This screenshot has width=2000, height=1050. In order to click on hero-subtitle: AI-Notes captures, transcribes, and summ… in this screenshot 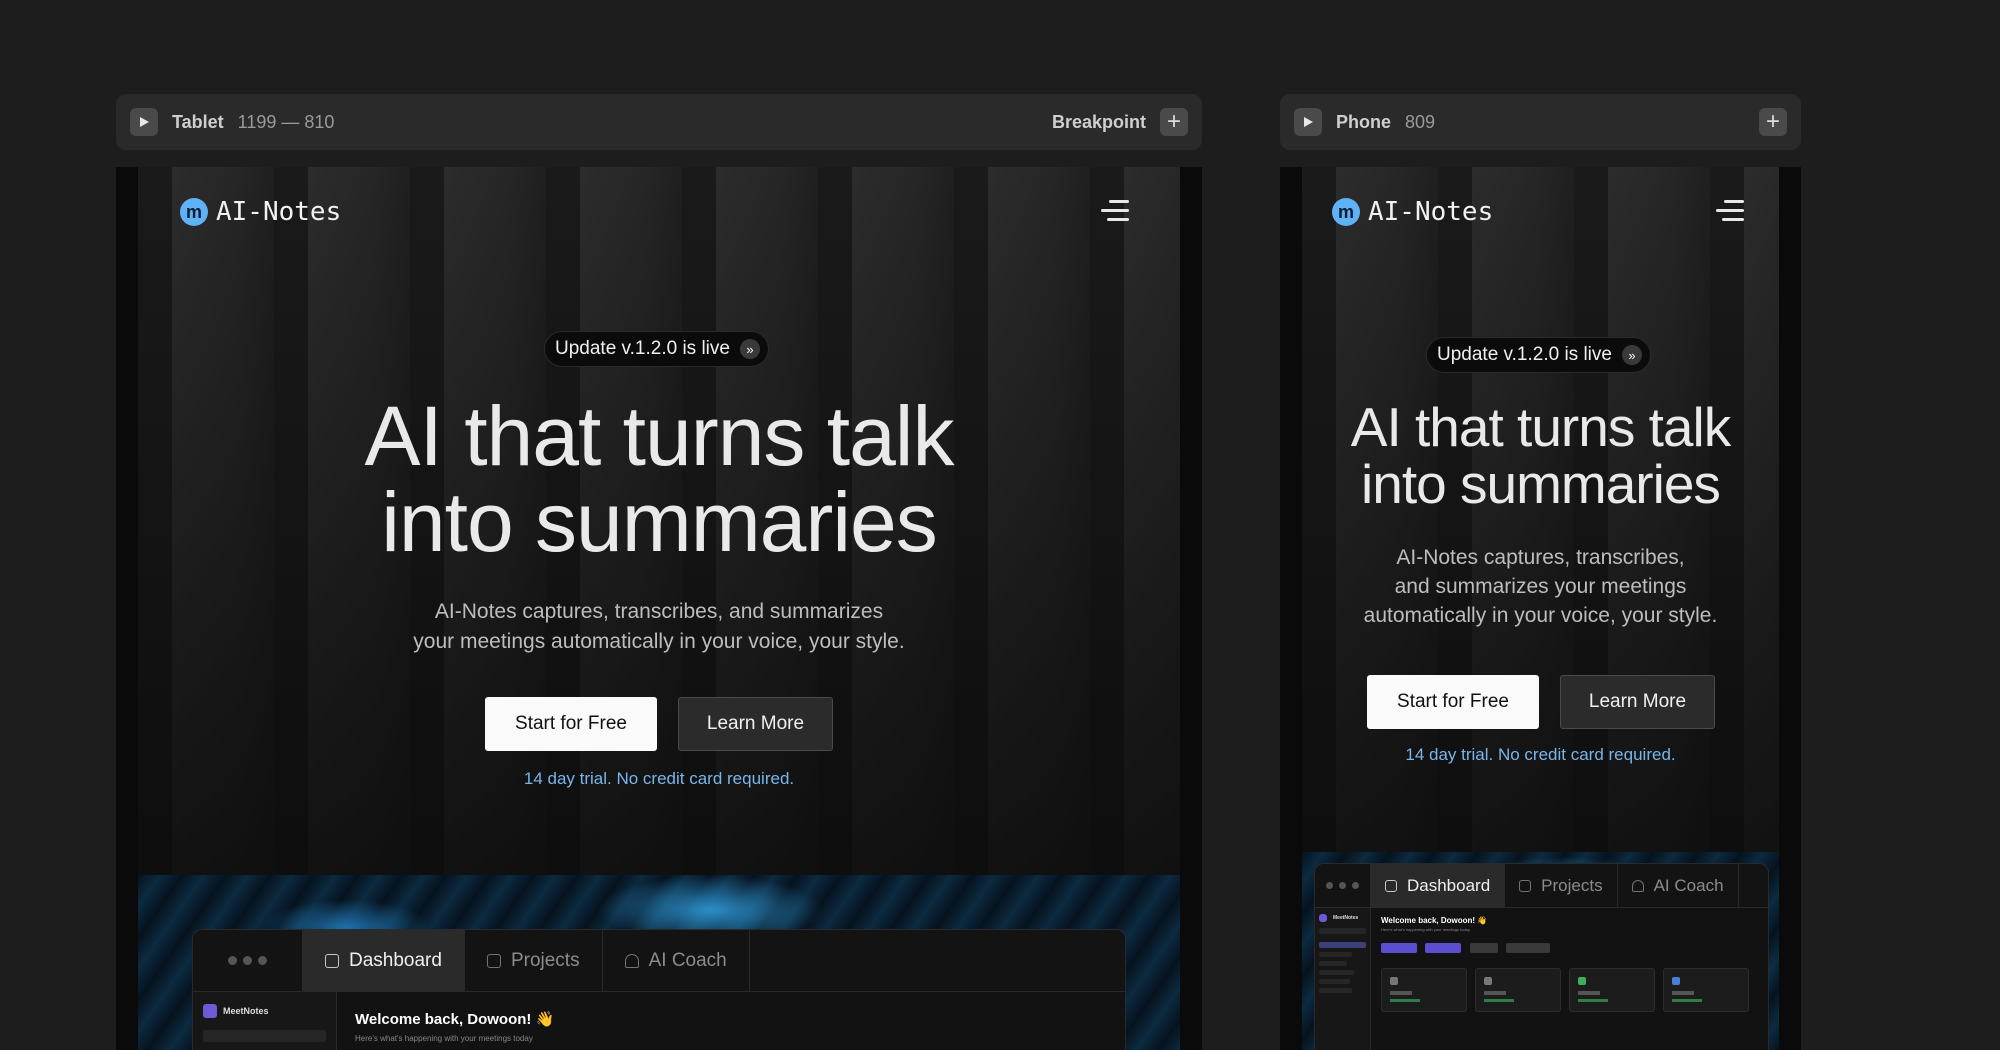, I will do `click(1540, 586)`.